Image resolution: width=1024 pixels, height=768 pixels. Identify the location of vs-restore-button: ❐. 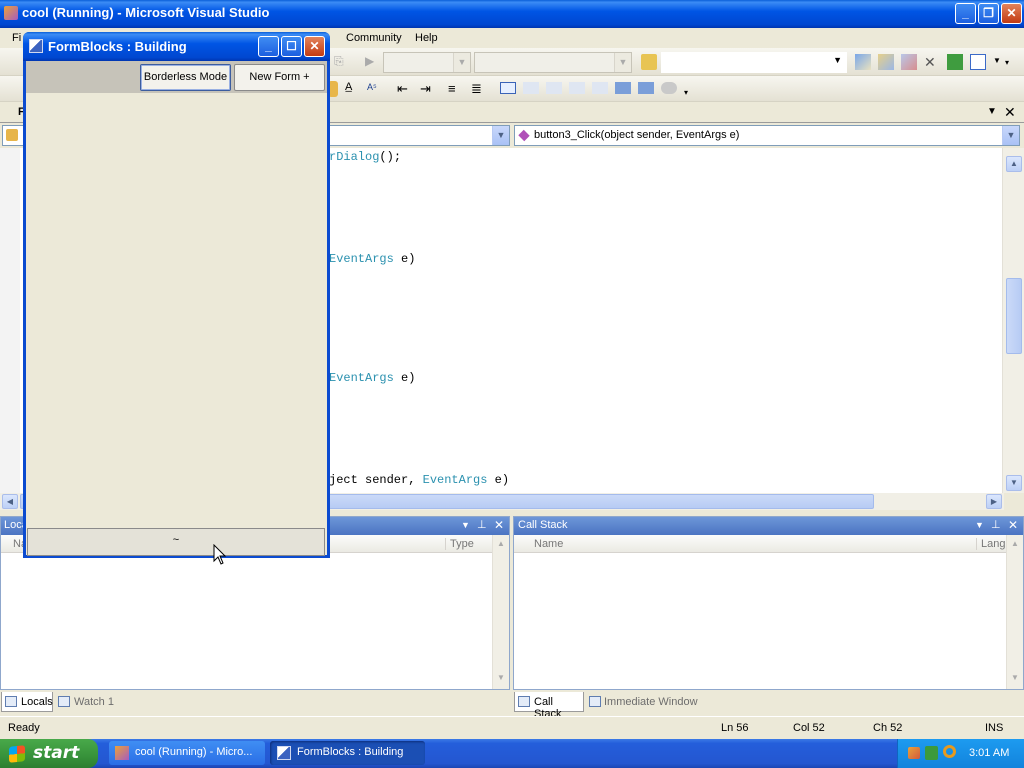
(988, 13).